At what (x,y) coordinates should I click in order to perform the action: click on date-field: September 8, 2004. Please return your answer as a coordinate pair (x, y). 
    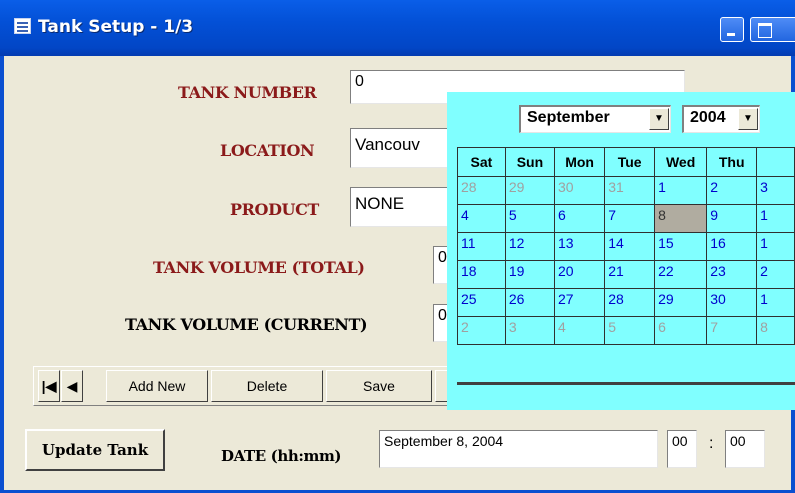
    Looking at the image, I should click on (518, 449).